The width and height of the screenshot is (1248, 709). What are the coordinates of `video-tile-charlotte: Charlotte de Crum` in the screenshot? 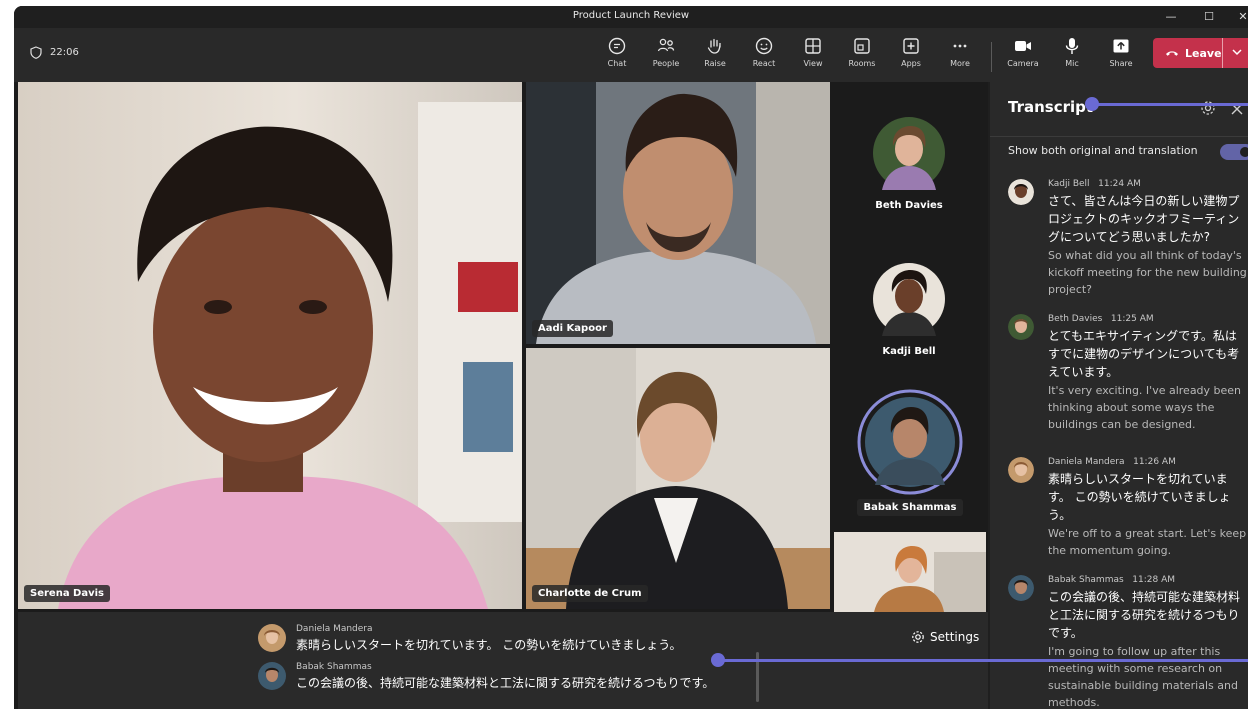 It's located at (678, 478).